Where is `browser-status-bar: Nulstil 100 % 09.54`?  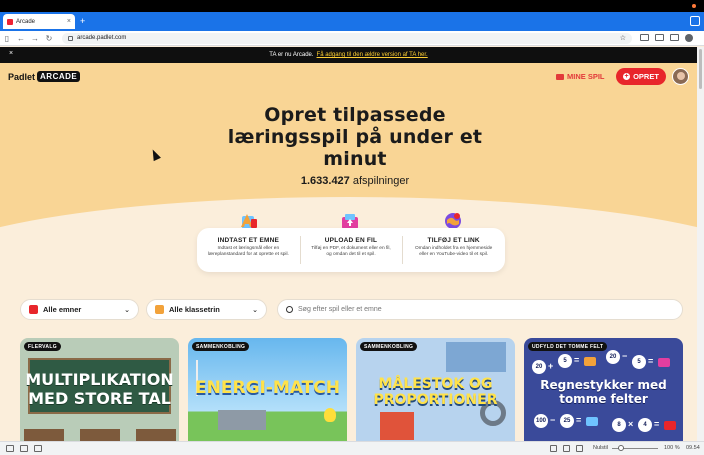 browser-status-bar: Nulstil 100 % 09.54 is located at coordinates (352, 448).